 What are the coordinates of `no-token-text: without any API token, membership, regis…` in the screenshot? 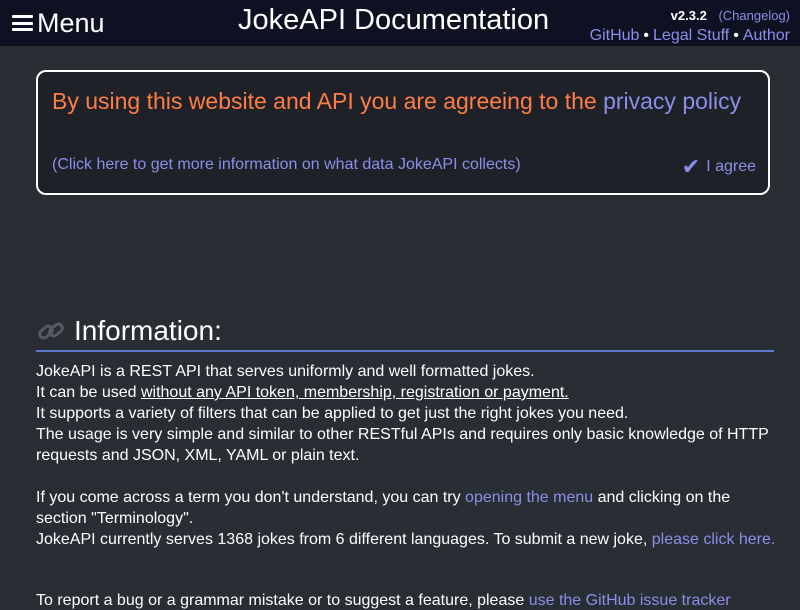 It's located at (354, 392).